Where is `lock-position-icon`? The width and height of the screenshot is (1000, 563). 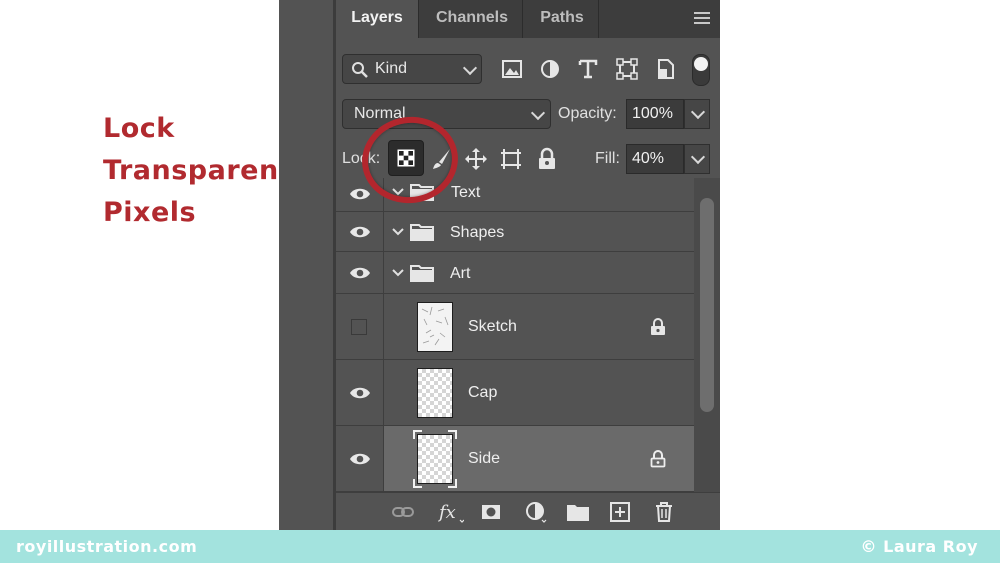 lock-position-icon is located at coordinates (476, 159).